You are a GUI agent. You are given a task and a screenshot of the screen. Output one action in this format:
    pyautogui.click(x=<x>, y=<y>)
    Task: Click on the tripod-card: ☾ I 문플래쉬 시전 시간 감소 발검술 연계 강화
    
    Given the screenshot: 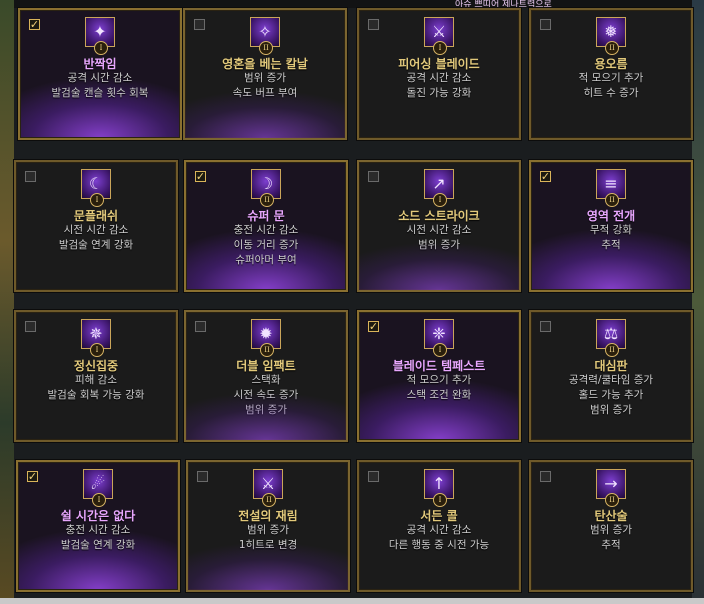 What is the action you would take?
    pyautogui.click(x=96, y=226)
    